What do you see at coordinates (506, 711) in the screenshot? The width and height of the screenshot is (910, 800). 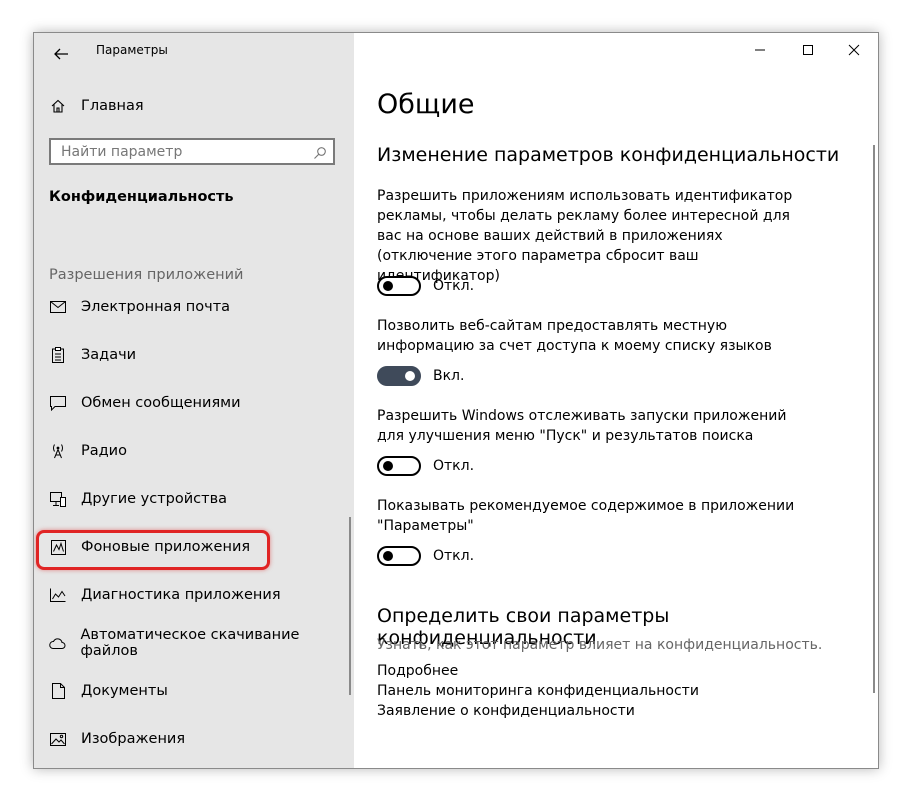 I see `privacy-statement-link: Заявление о конфиденциальности` at bounding box center [506, 711].